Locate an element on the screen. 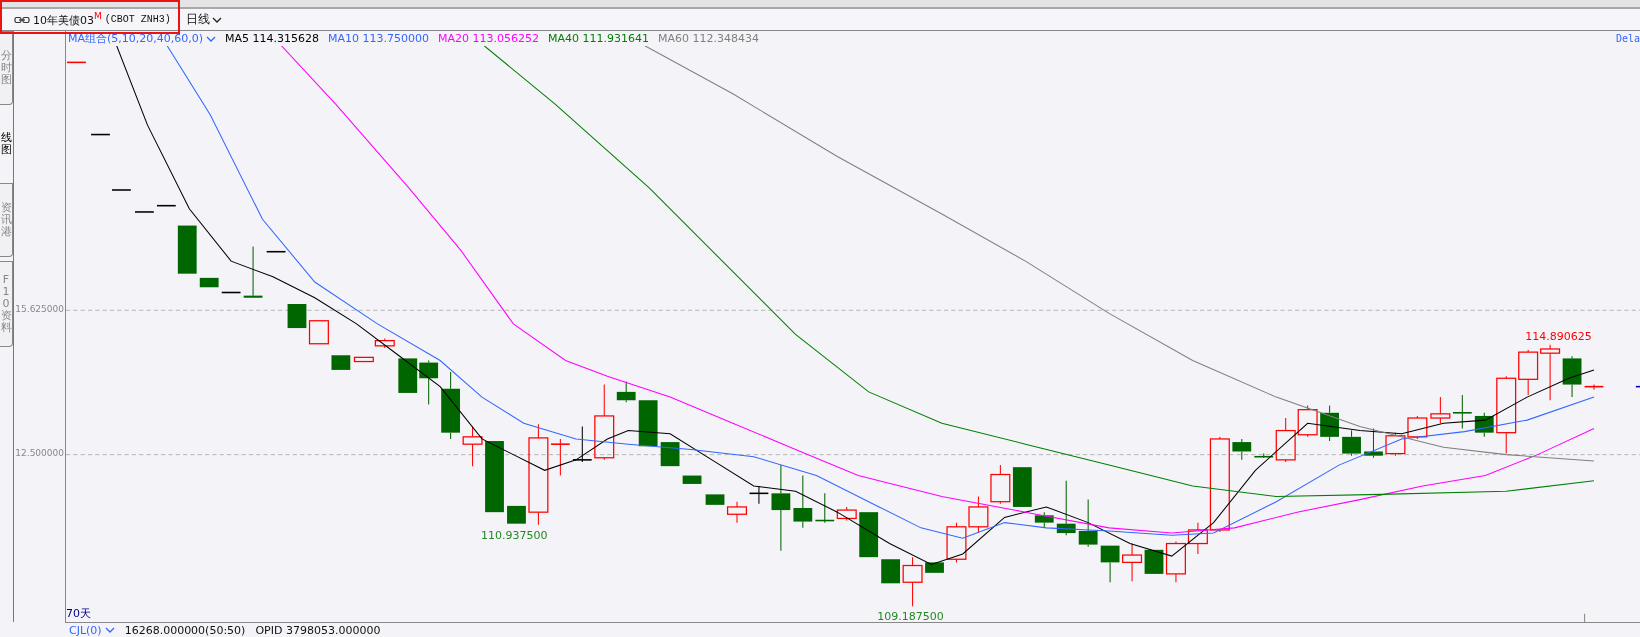 The image size is (1640, 637). instrument-title: 10年美债03$^{M}$ is located at coordinates (67, 19).